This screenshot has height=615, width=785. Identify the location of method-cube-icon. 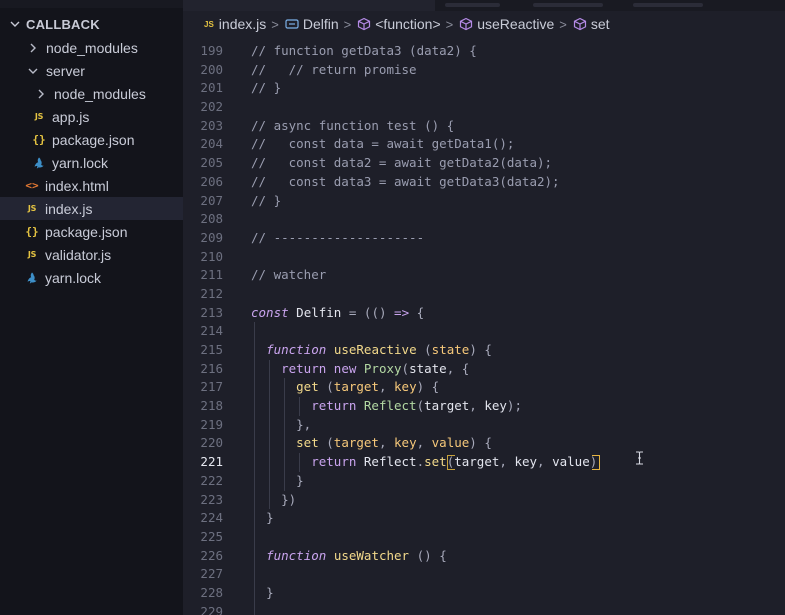
(364, 24).